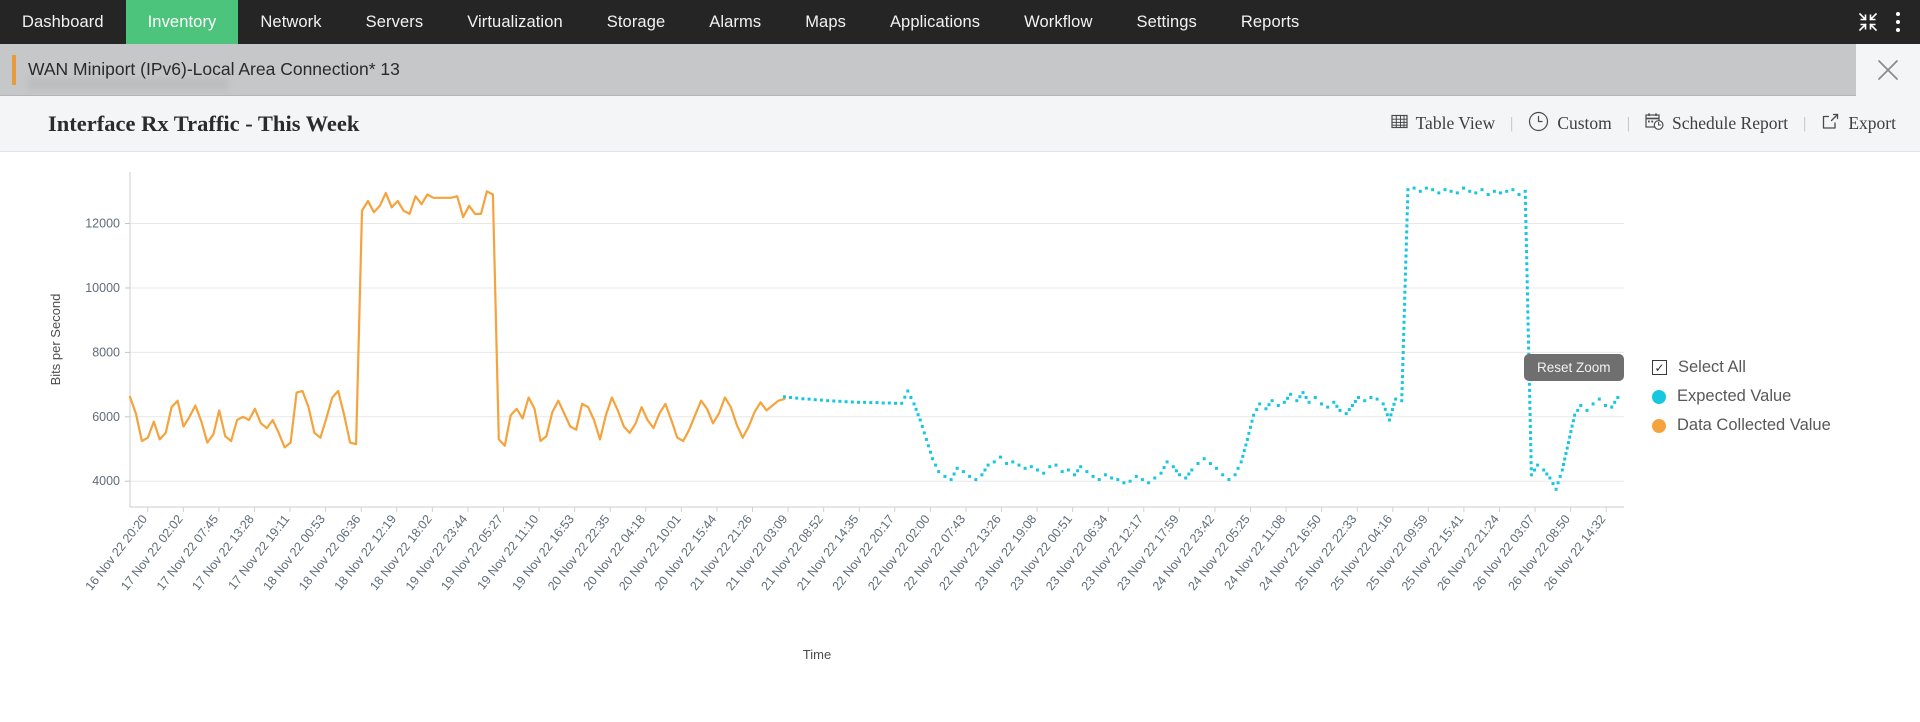 This screenshot has height=722, width=1920. What do you see at coordinates (294, 552) in the screenshot?
I see `x-tick-label: 18 Nov 22 00:53` at bounding box center [294, 552].